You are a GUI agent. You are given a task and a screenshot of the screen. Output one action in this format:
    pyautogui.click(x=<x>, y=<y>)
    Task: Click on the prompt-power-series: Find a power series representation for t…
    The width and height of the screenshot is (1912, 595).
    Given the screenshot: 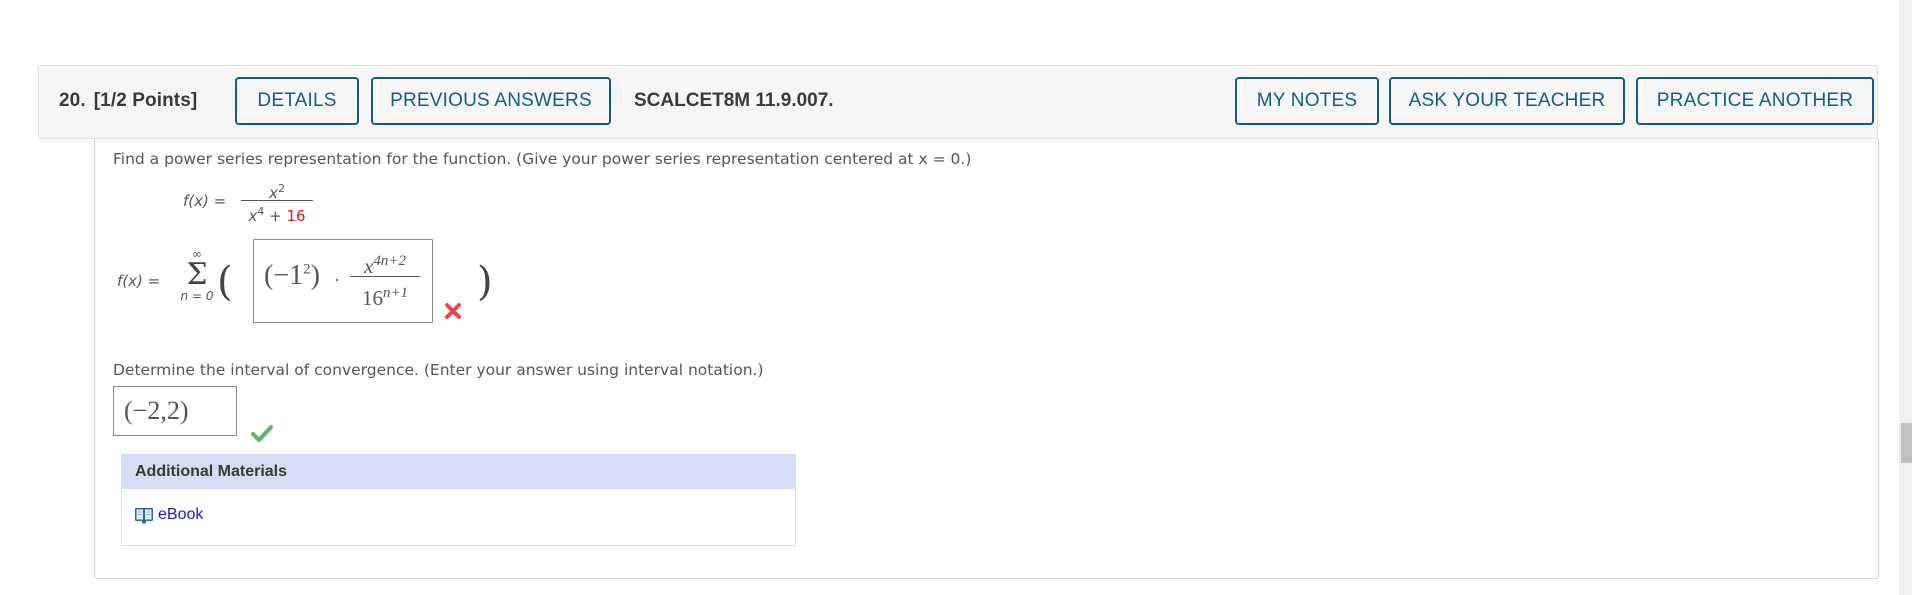 What is the action you would take?
    pyautogui.click(x=542, y=159)
    